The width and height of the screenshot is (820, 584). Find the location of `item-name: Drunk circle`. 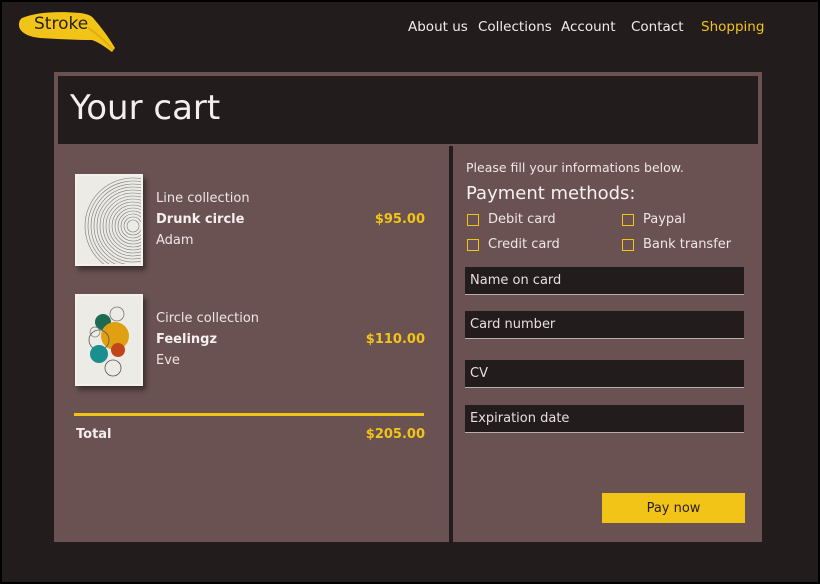

item-name: Drunk circle is located at coordinates (200, 219).